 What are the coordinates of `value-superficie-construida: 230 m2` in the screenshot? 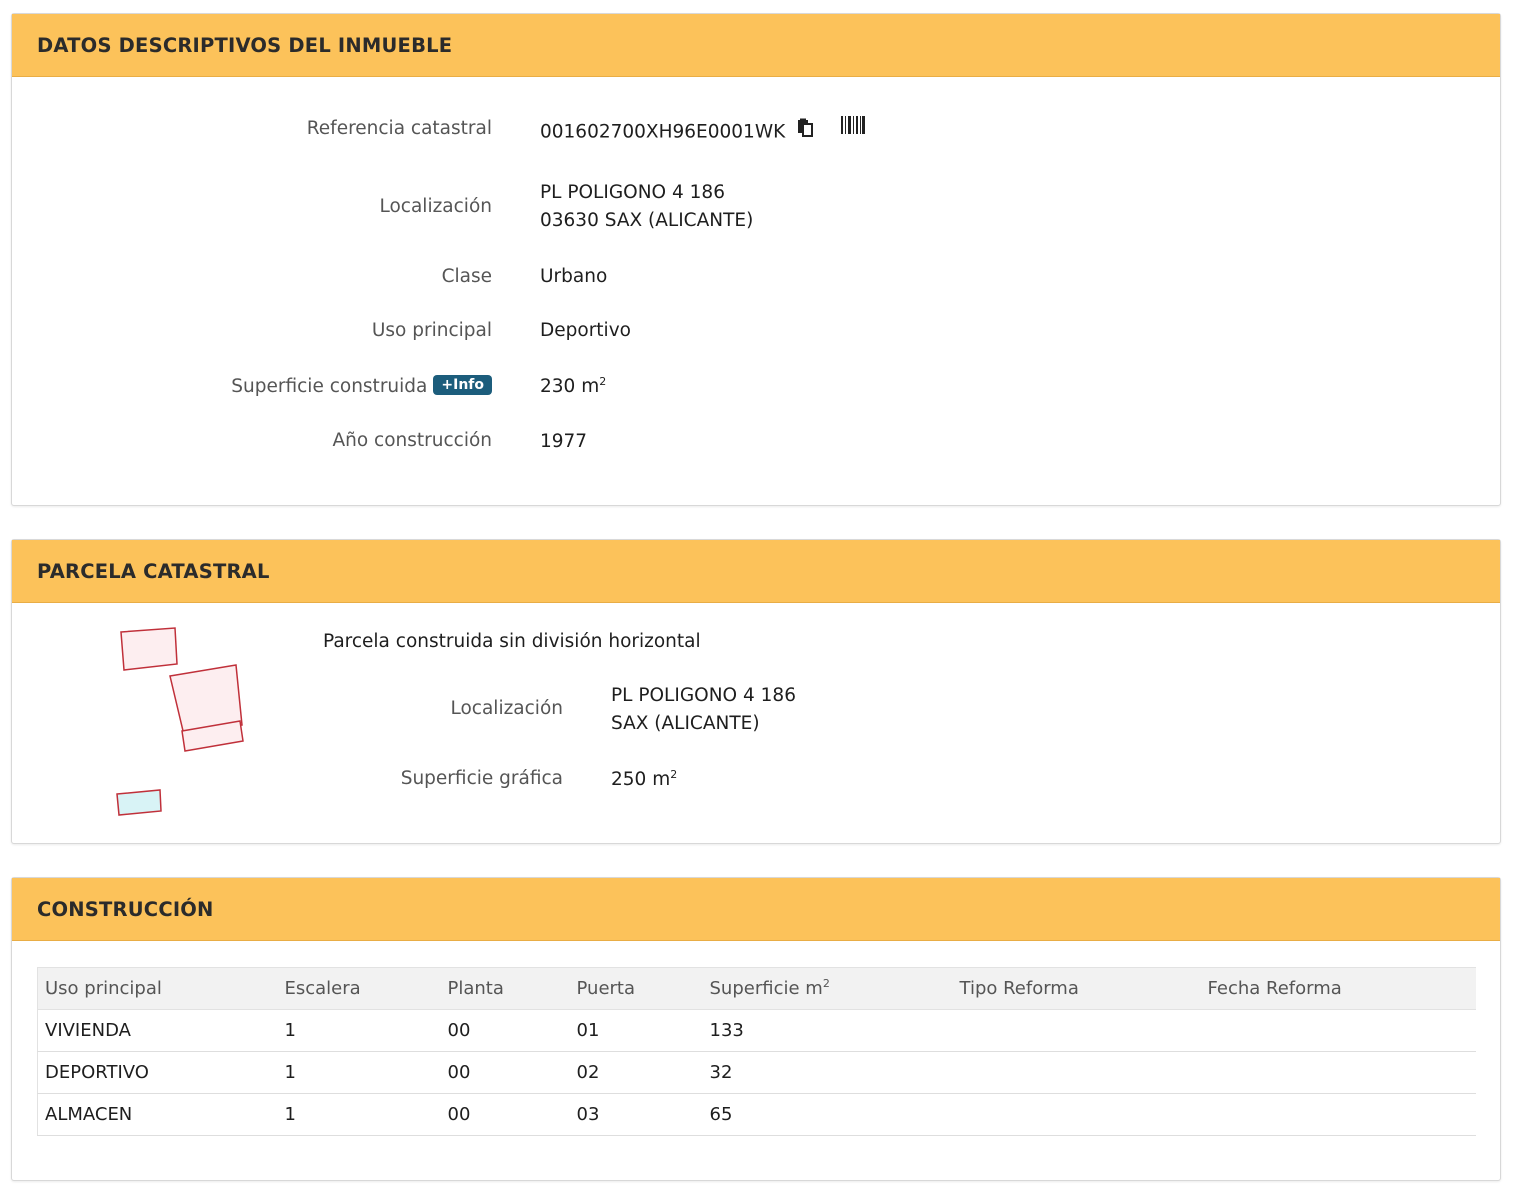 It's located at (573, 387).